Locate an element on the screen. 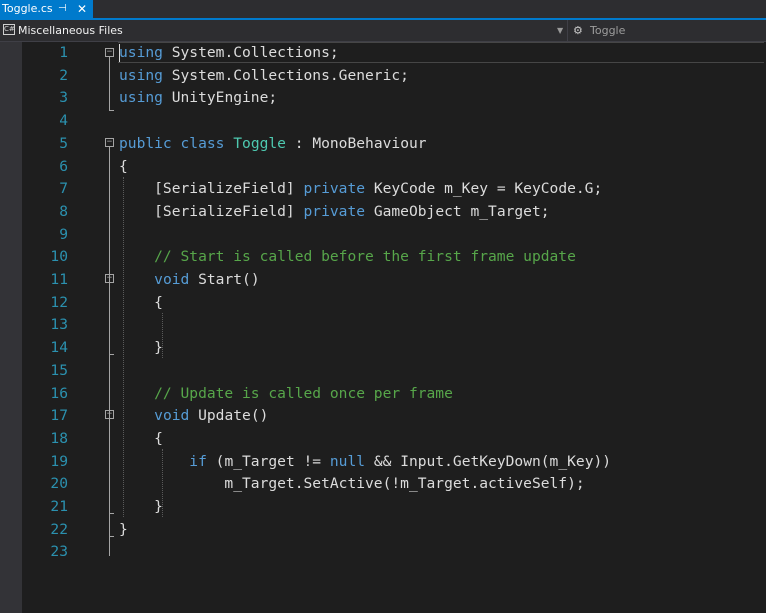  code-line: 5 public class Toggle : MonoBehaviour is located at coordinates (383, 144).